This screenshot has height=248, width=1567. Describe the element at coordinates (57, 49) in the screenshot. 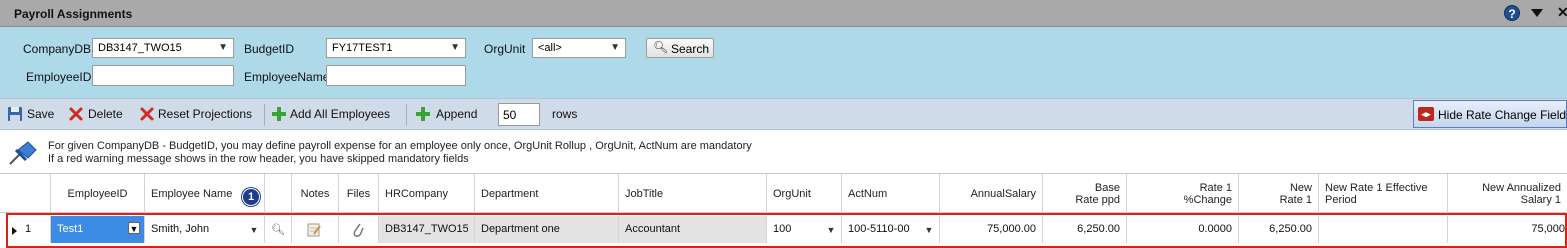

I see `company-label: CompanyDB` at that location.